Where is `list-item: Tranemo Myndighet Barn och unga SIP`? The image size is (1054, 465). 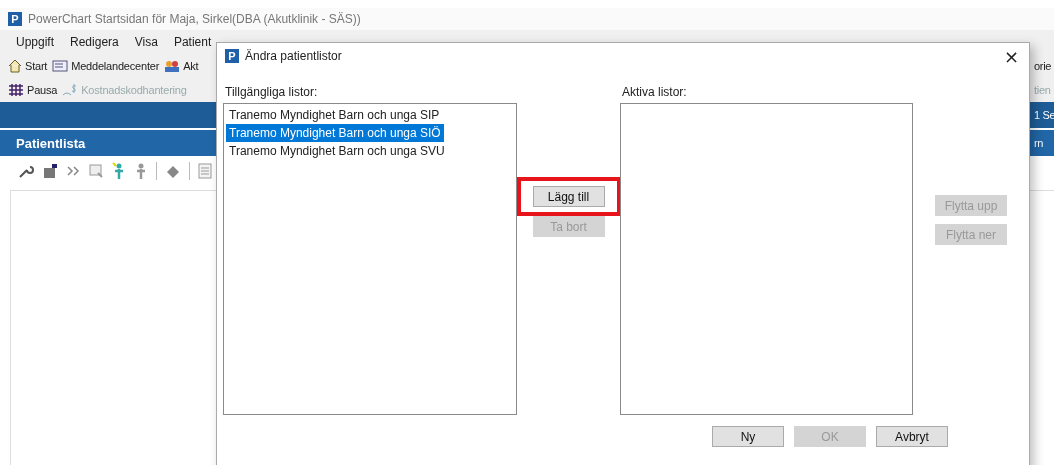 list-item: Tranemo Myndighet Barn och unga SIP is located at coordinates (334, 115).